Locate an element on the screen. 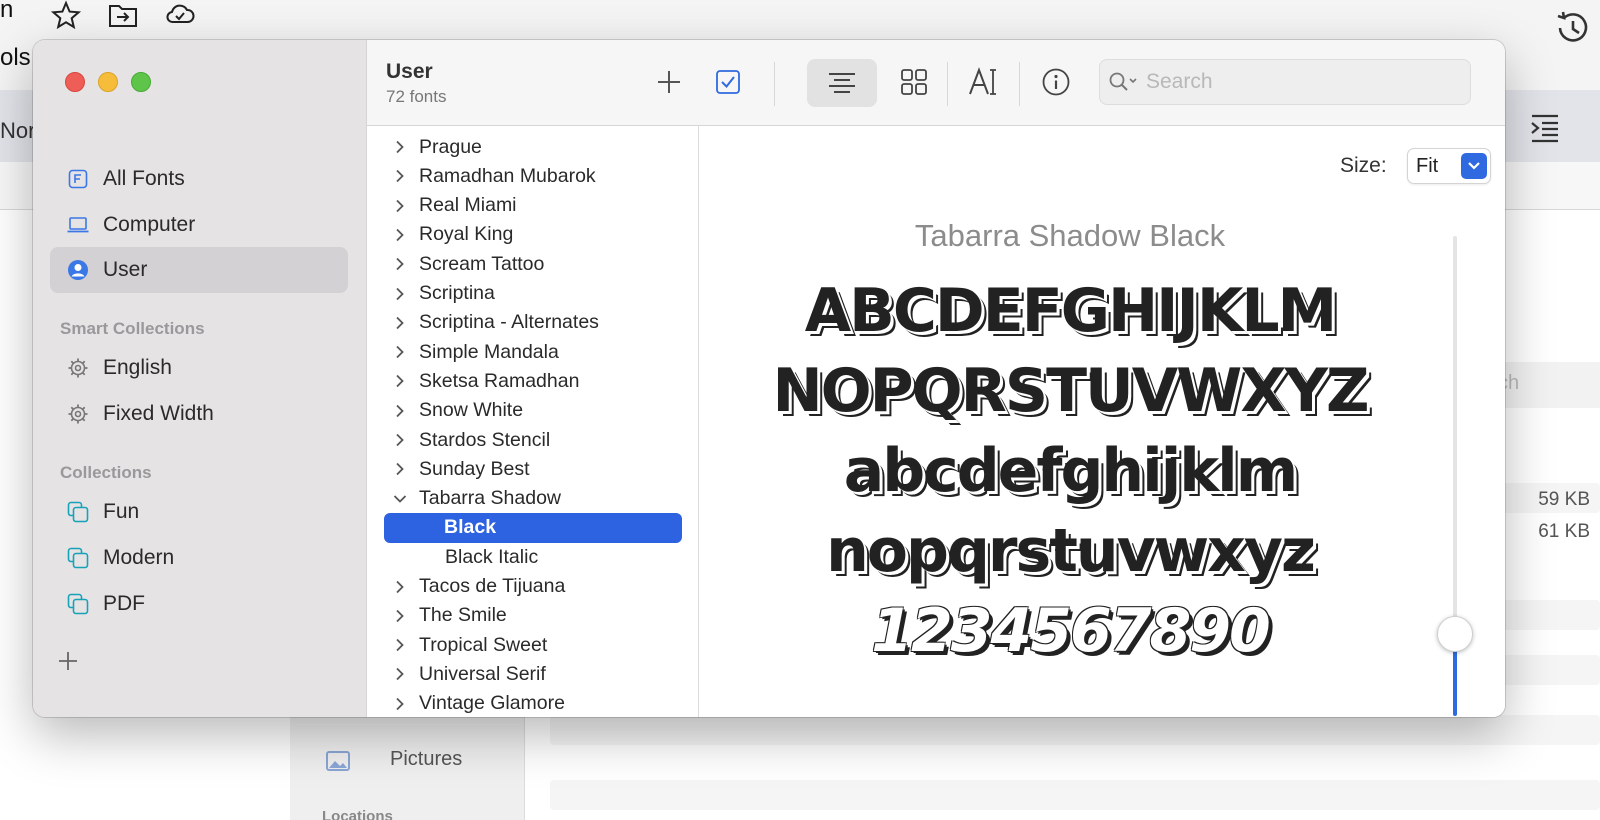 This screenshot has width=1600, height=820. folder-move-icon is located at coordinates (123, 15).